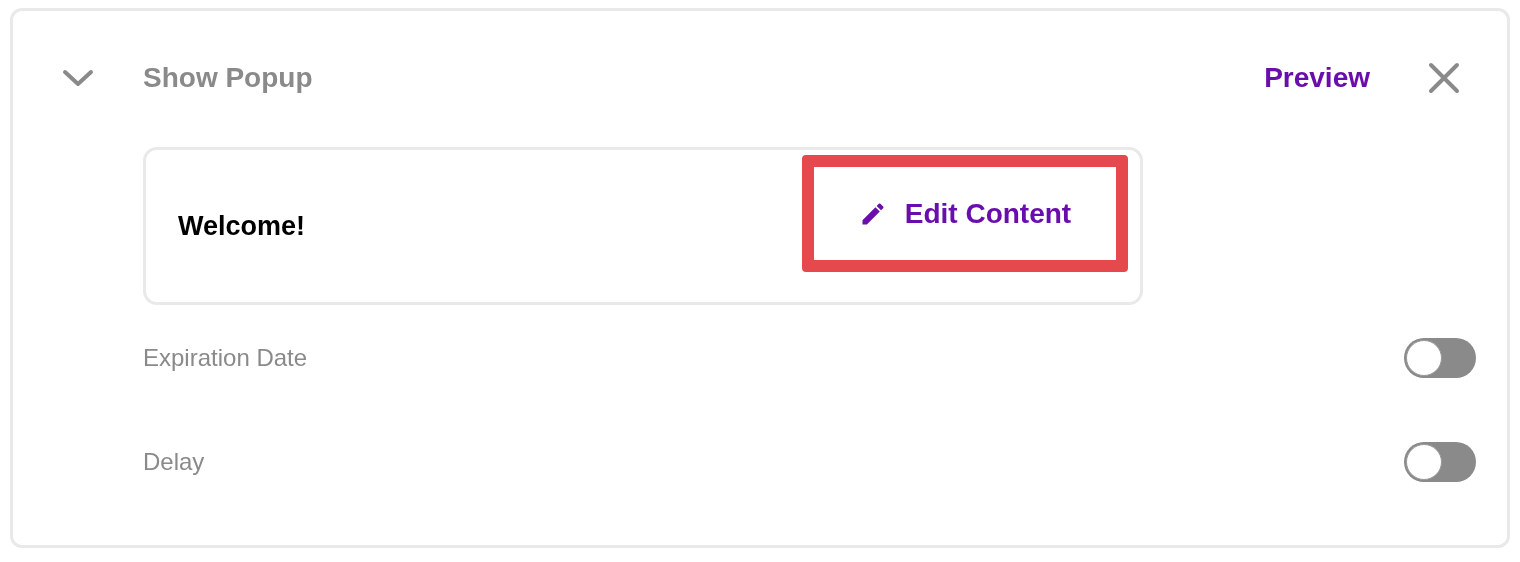 This screenshot has height=562, width=1520. Describe the element at coordinates (78, 78) in the screenshot. I see `chevron-icon` at that location.